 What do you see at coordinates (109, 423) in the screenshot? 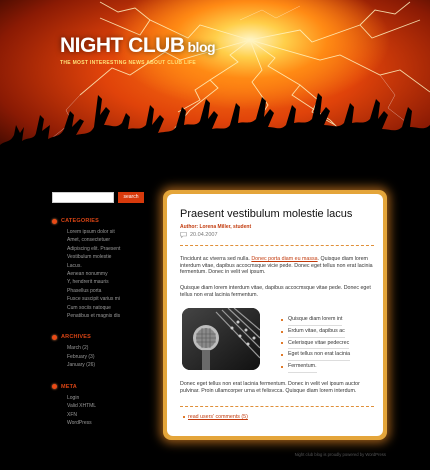
I see `meta-link: WordPress` at bounding box center [109, 423].